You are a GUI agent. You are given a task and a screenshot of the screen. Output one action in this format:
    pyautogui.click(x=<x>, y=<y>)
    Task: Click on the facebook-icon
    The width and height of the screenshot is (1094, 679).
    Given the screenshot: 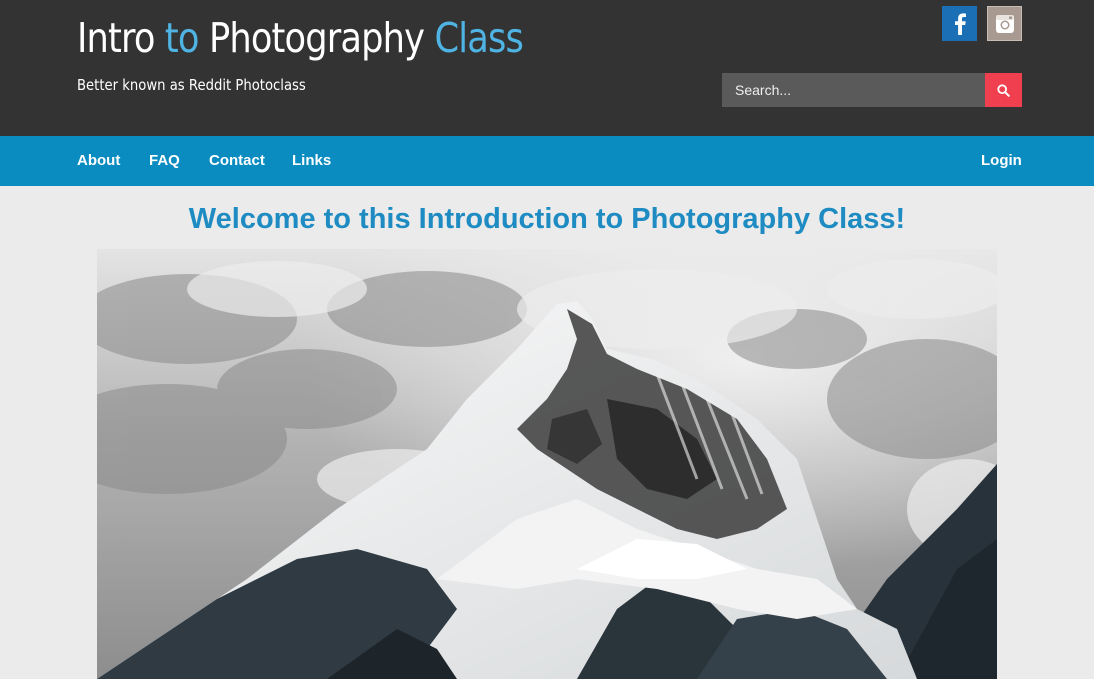 What is the action you would take?
    pyautogui.click(x=960, y=23)
    